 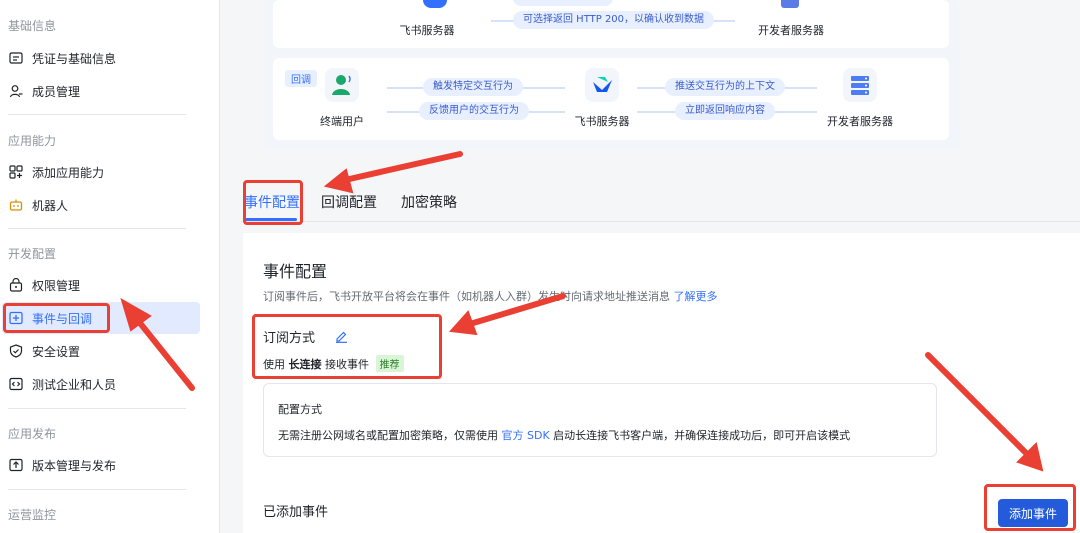 What do you see at coordinates (466, 296) in the screenshot?
I see `panel-desc-text: 订阅事件后，飞书开放平台将会在事件（如机器人入群）发生时向请求地址推送消息` at bounding box center [466, 296].